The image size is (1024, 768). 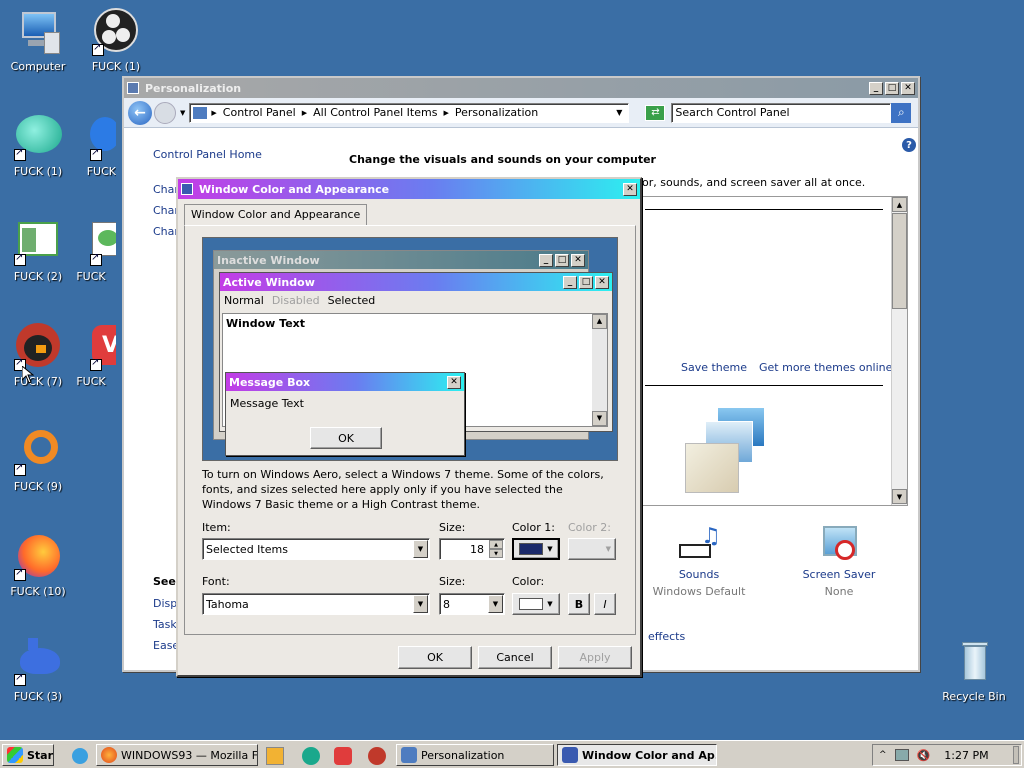 I want to click on desktop-icon-fuck-3: FUCK (3), so click(x=38, y=670).